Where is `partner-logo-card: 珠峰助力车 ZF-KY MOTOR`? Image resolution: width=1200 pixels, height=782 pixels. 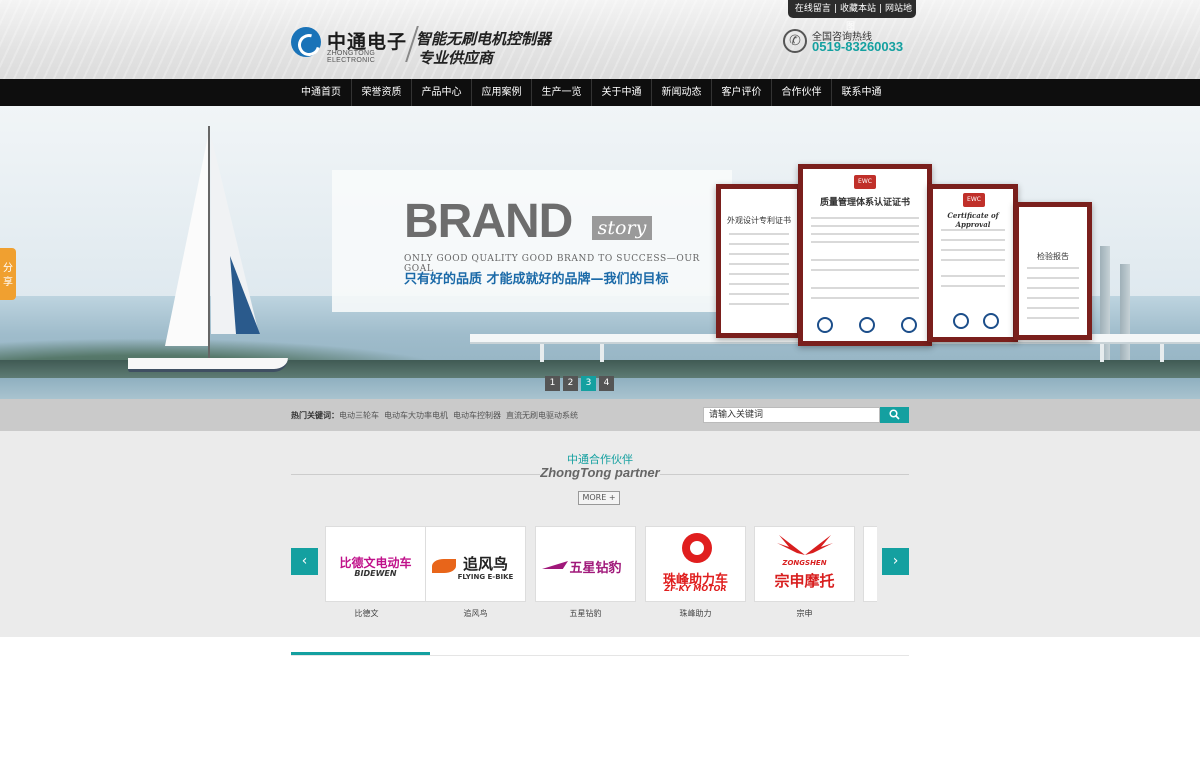 partner-logo-card: 珠峰助力车 ZF-KY MOTOR is located at coordinates (695, 564).